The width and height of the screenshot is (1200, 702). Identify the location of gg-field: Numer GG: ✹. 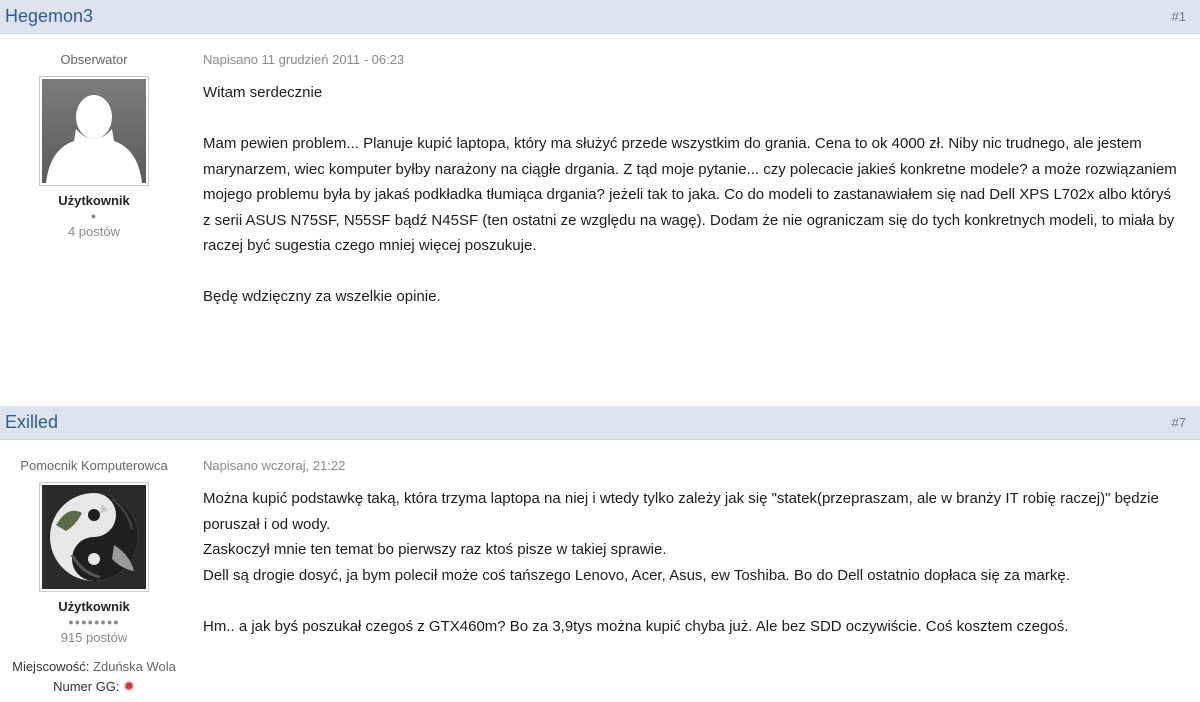
(94, 686).